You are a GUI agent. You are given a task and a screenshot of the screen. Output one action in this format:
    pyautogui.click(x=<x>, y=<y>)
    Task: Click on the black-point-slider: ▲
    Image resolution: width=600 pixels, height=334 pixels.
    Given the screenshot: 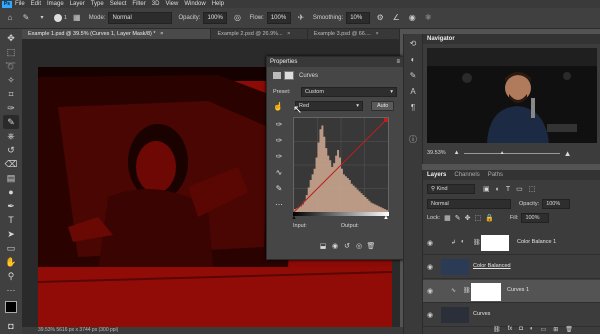 What is the action you would take?
    pyautogui.click(x=294, y=218)
    